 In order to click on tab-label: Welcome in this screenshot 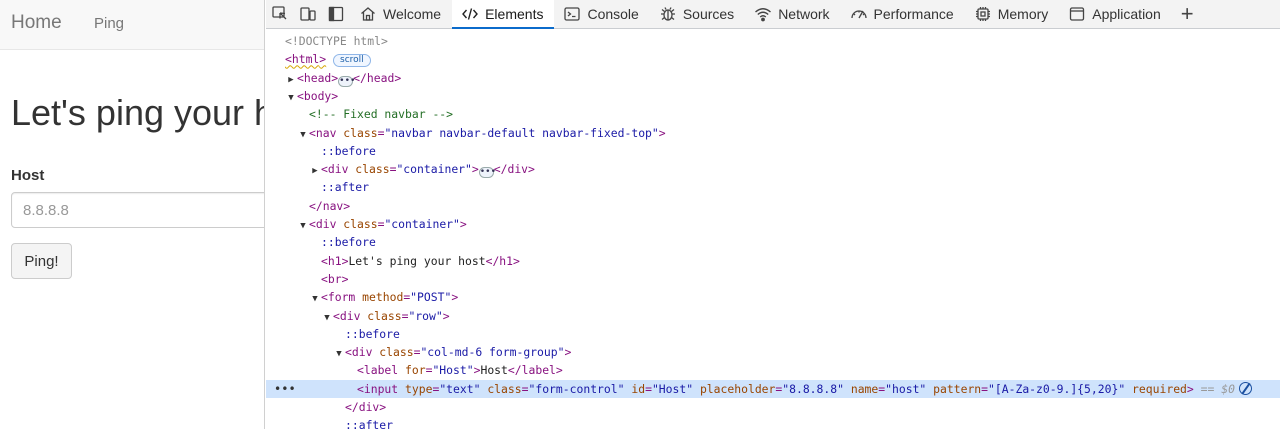, I will do `click(412, 14)`.